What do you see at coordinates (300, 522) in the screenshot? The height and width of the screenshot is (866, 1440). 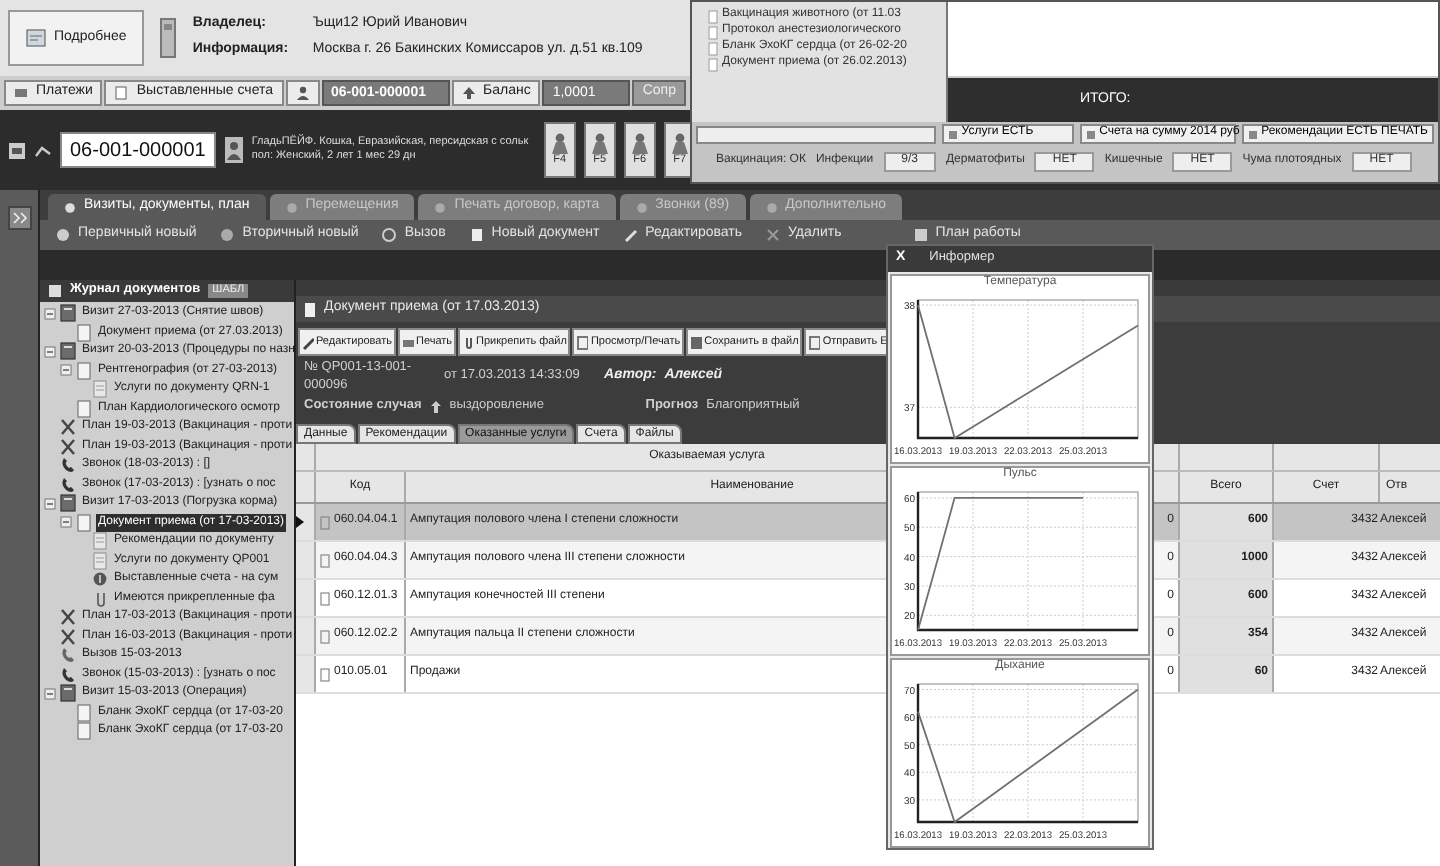 I see `row-pointer-icon` at bounding box center [300, 522].